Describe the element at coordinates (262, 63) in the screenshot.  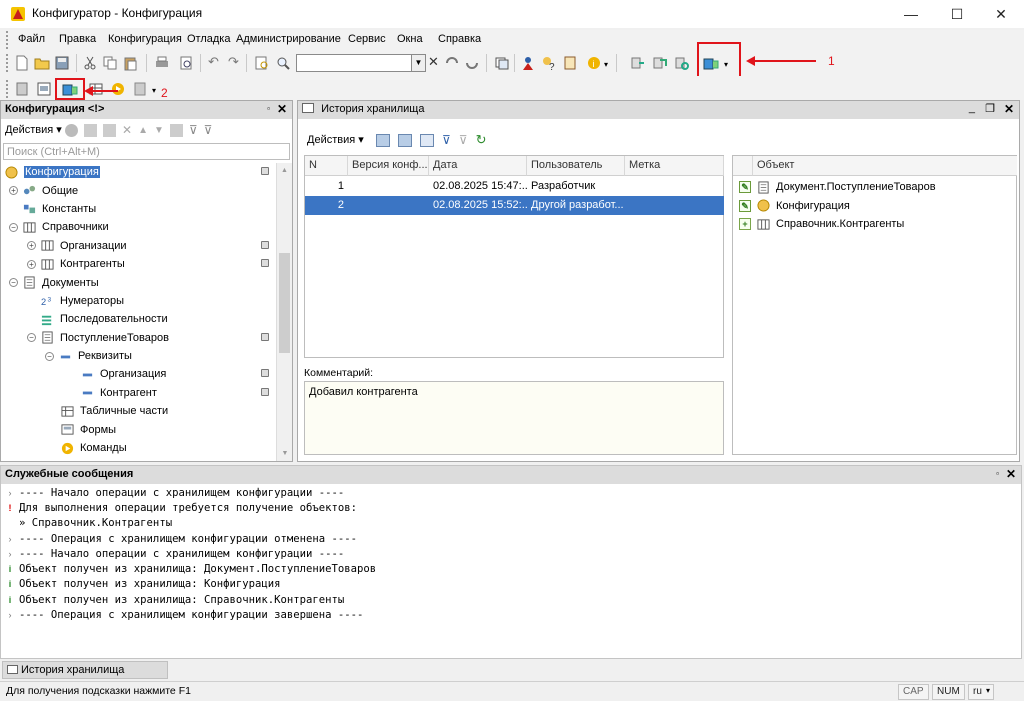
I see `find-in-page-icon` at that location.